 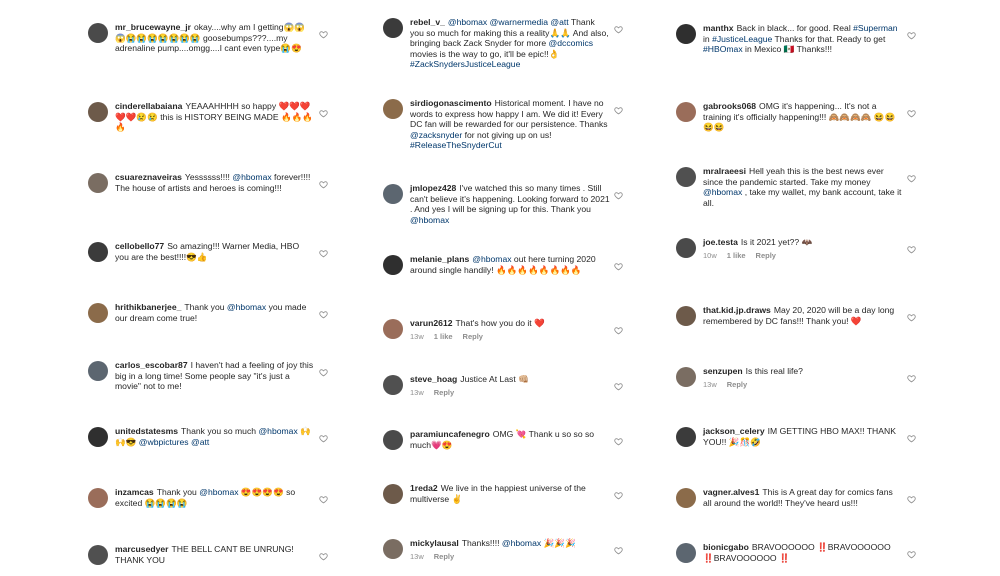 What do you see at coordinates (427, 22) in the screenshot?
I see `username-link: rebel_v_` at bounding box center [427, 22].